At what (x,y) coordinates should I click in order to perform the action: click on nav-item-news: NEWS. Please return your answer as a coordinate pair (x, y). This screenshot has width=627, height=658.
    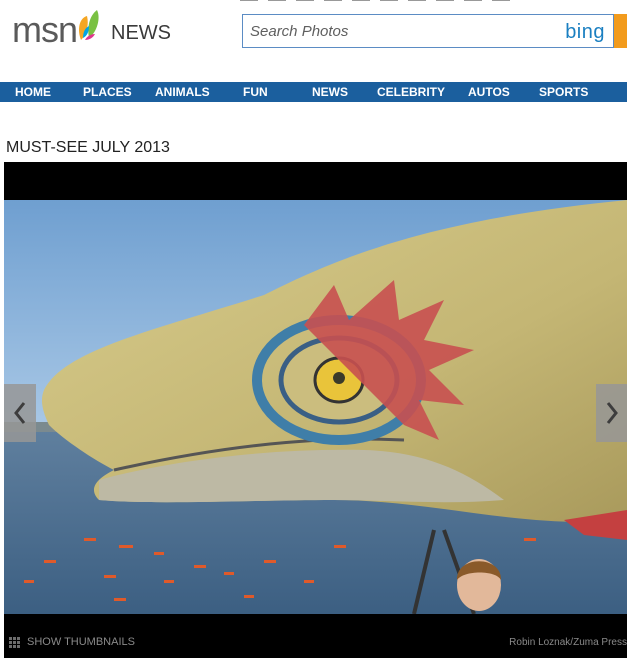
    Looking at the image, I should click on (330, 92).